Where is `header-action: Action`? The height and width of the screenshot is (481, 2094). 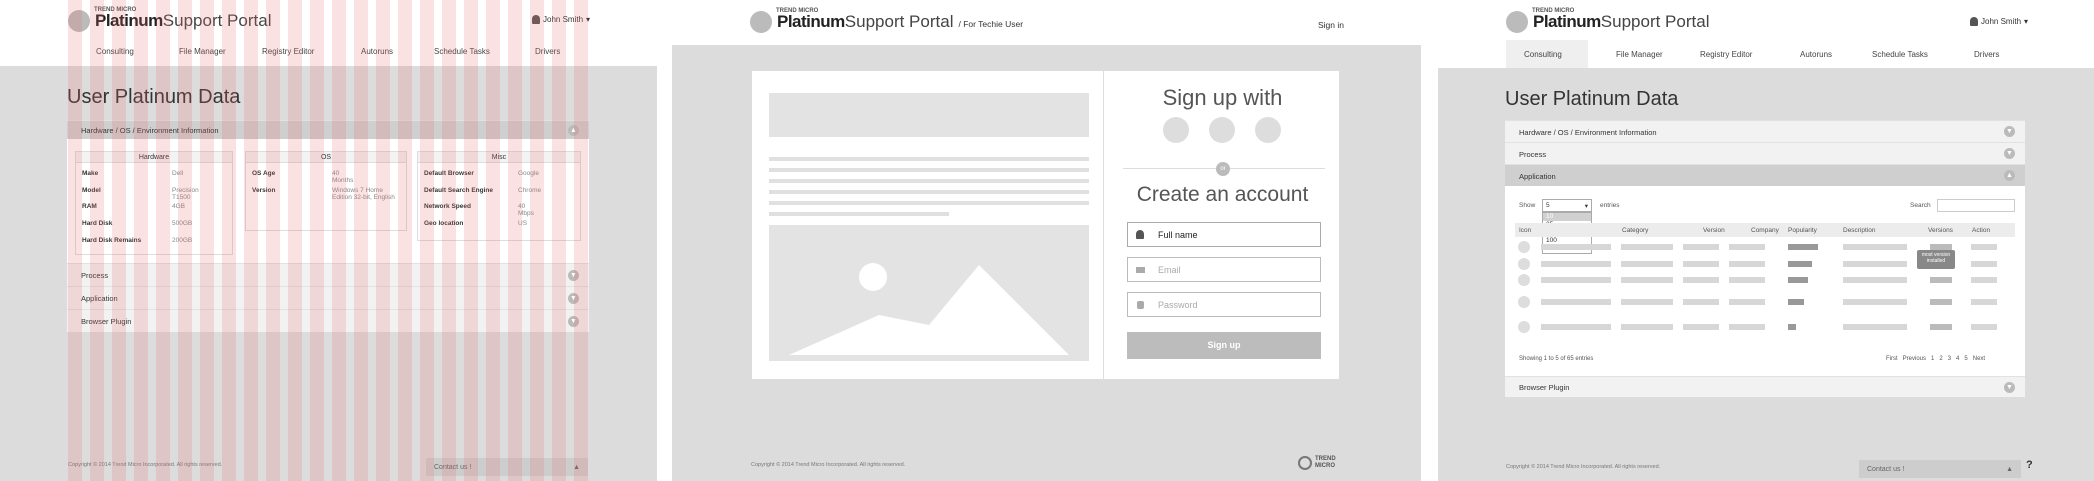
header-action: Action is located at coordinates (1981, 230).